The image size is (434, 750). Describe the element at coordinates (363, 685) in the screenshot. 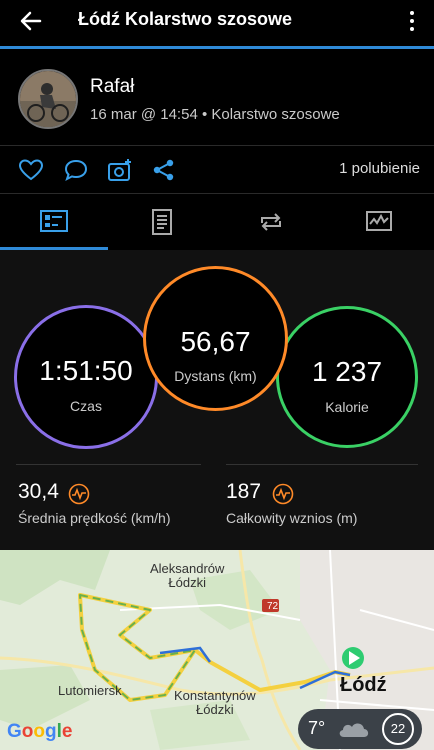

I see `map-label-lodz: Łódź` at that location.